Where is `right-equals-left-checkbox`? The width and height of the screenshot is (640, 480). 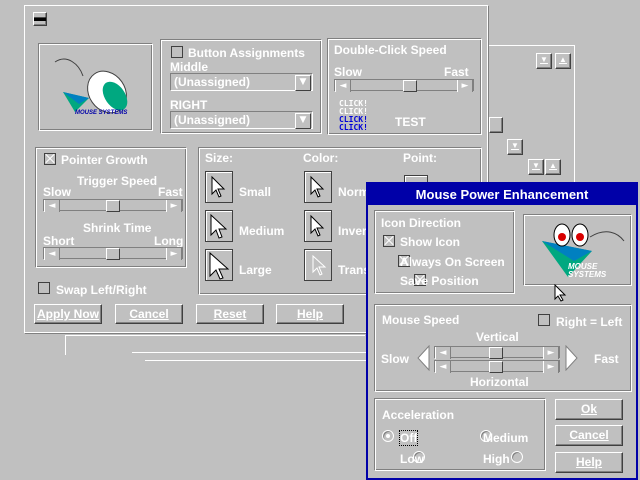 right-equals-left-checkbox is located at coordinates (544, 320).